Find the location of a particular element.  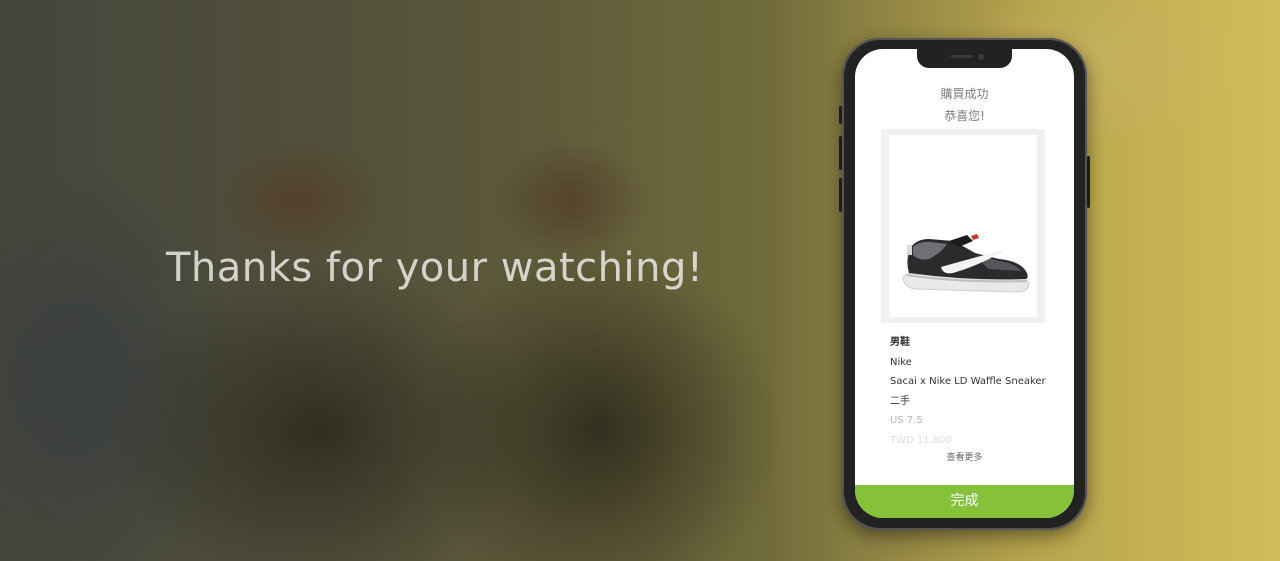

product-condition: 二手 is located at coordinates (900, 401).